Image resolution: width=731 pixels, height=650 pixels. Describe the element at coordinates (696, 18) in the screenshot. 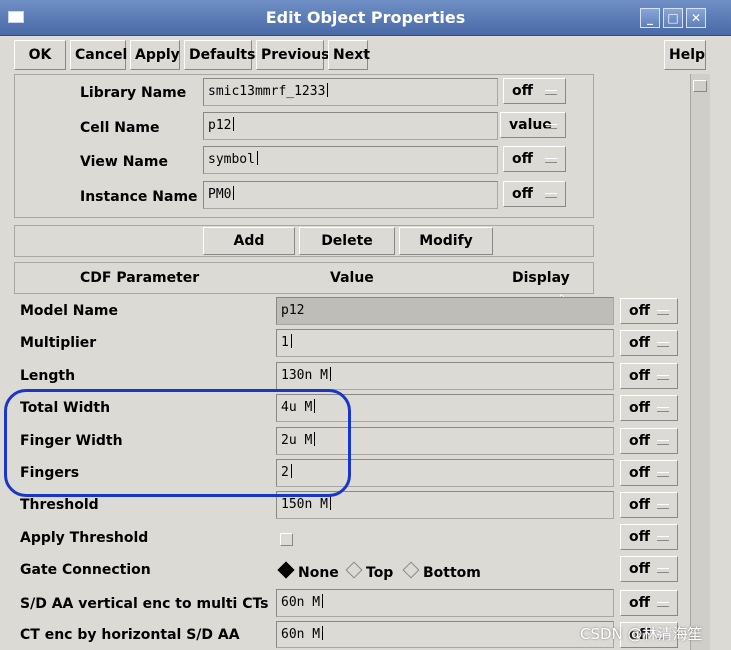

I see `close-button: ✕` at that location.